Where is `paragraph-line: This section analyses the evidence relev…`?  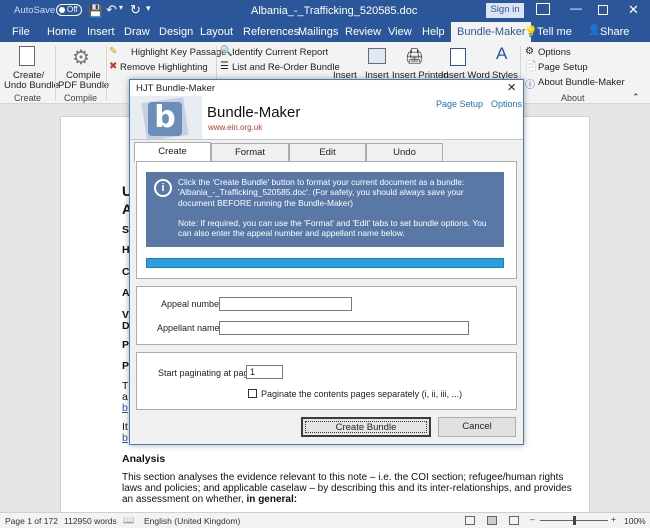
paragraph-line: This section analyses the evidence relev… is located at coordinates (343, 477).